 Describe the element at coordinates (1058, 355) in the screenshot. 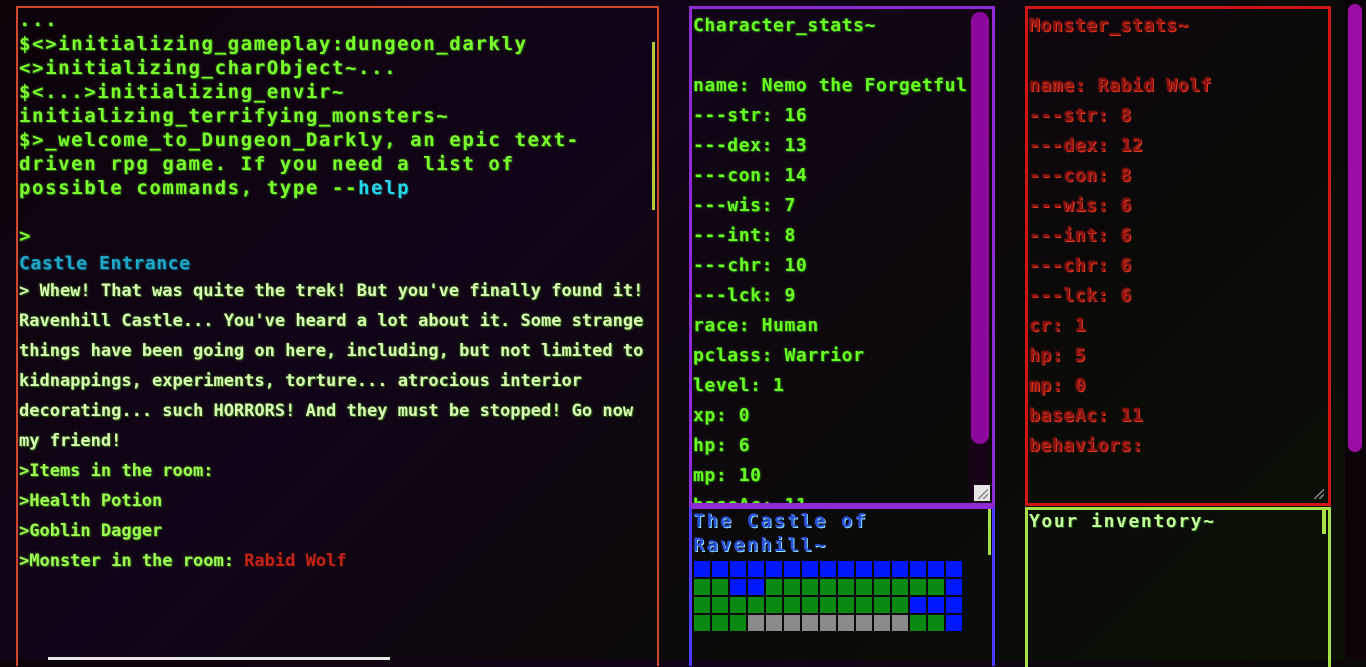

I see `monster-stat-line: hp: 5` at that location.